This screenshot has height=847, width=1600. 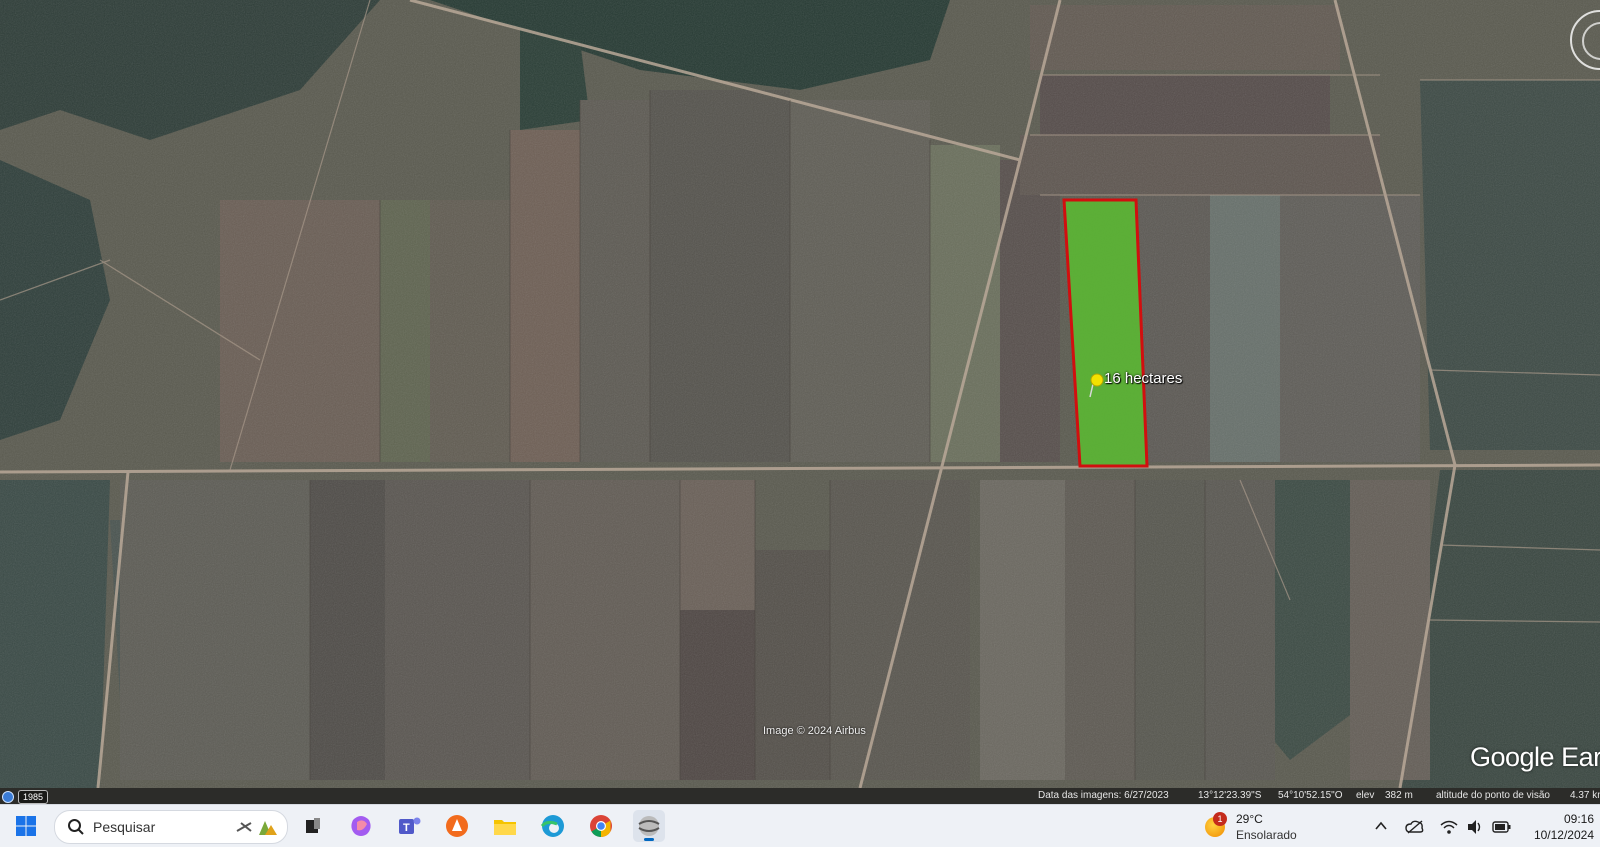 I want to click on taskbar-app-copilot, so click(x=361, y=826).